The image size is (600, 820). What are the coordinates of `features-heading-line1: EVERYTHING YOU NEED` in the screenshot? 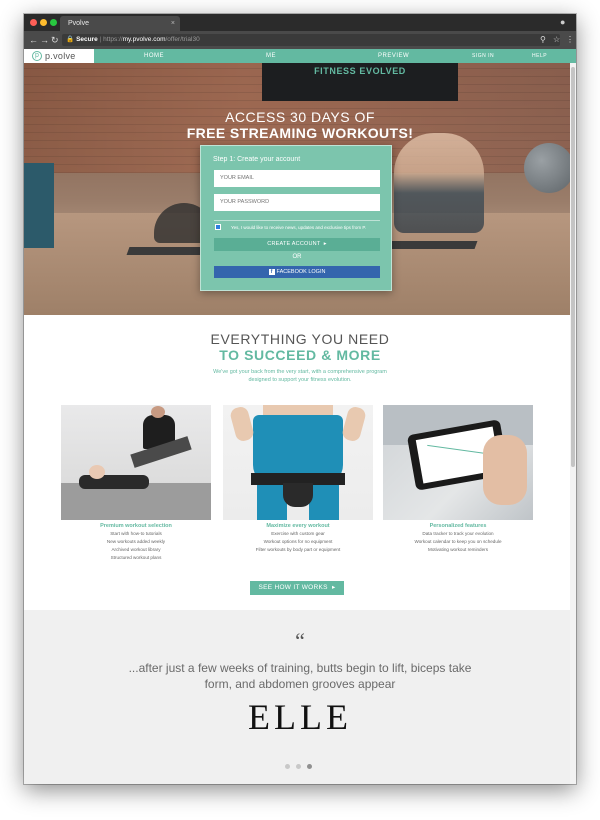 It's located at (300, 339).